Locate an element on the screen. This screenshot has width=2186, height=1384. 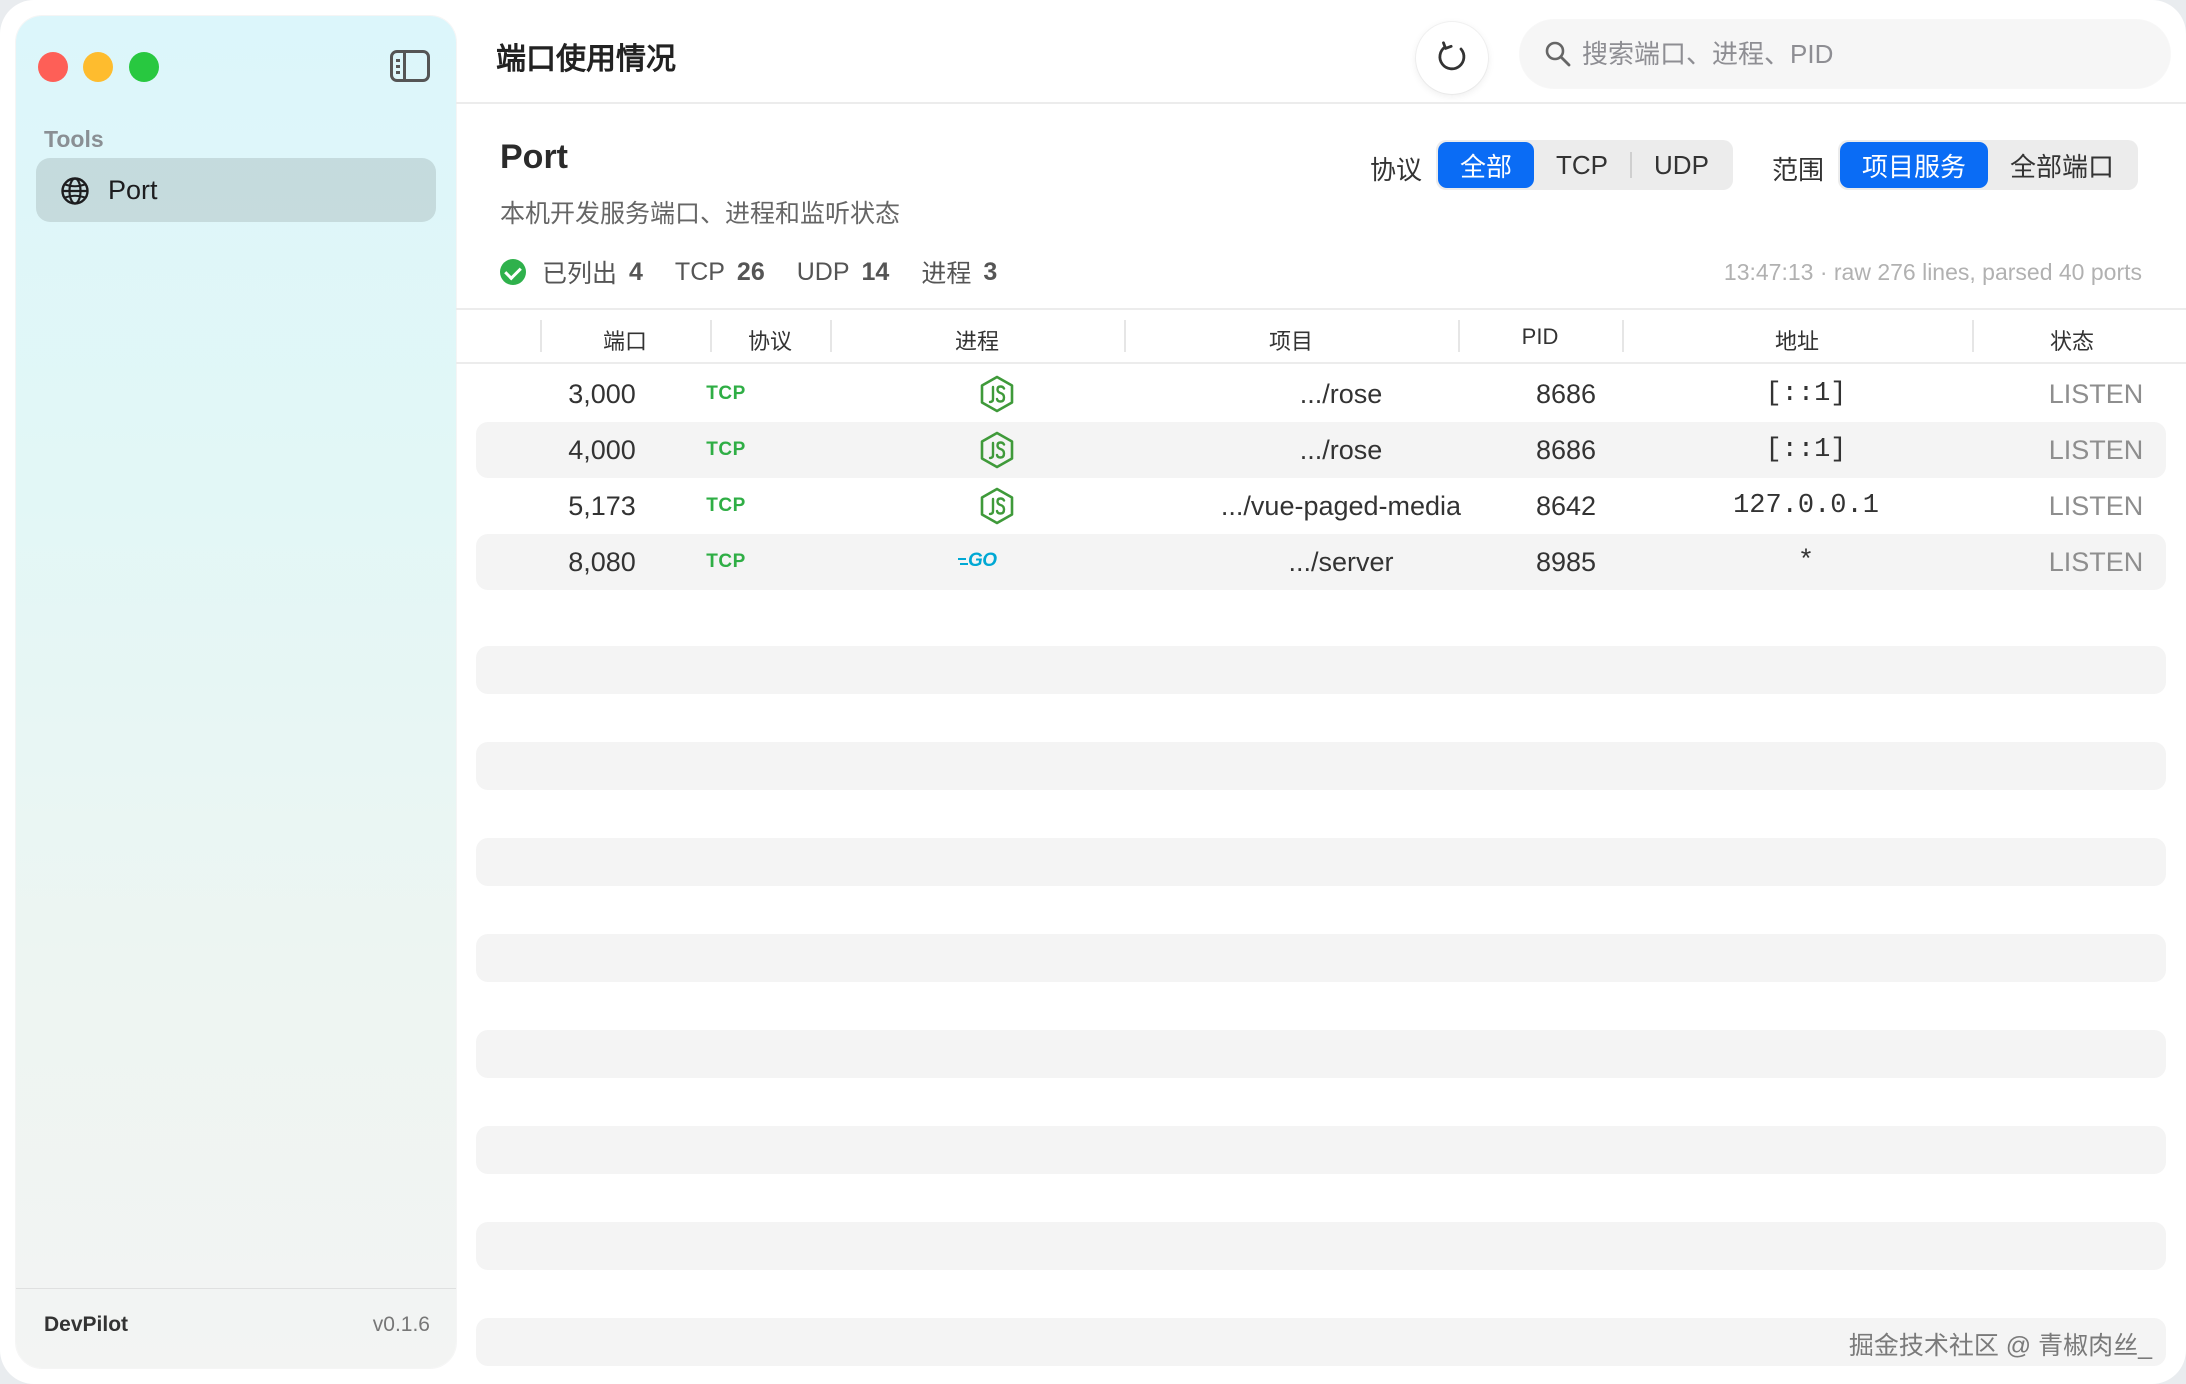
search-box is located at coordinates (1845, 54).